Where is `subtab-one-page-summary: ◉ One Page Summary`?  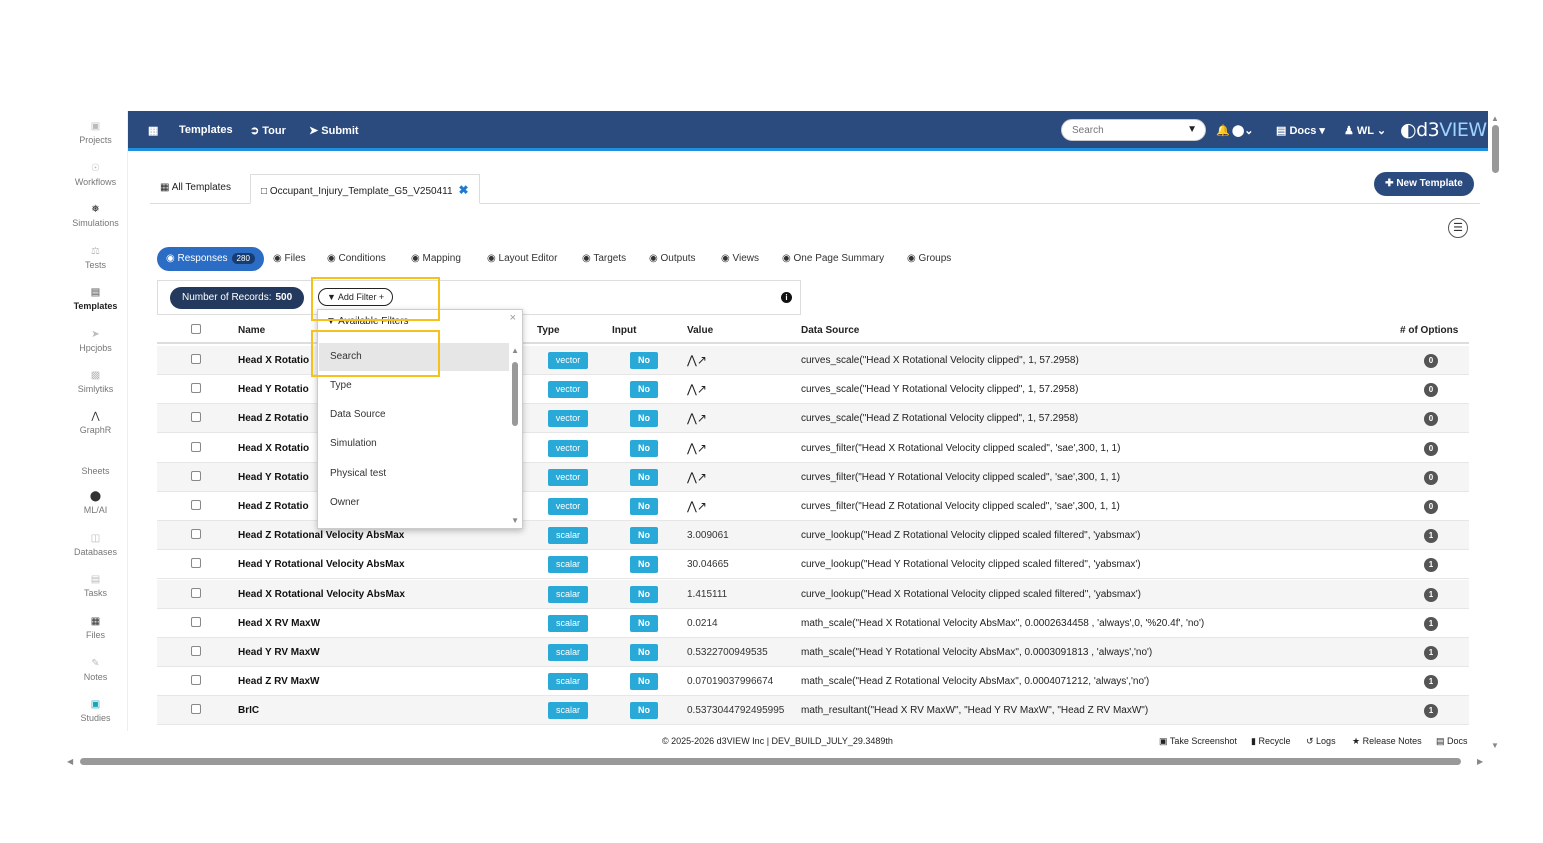
subtab-one-page-summary: ◉ One Page Summary is located at coordinates (833, 259).